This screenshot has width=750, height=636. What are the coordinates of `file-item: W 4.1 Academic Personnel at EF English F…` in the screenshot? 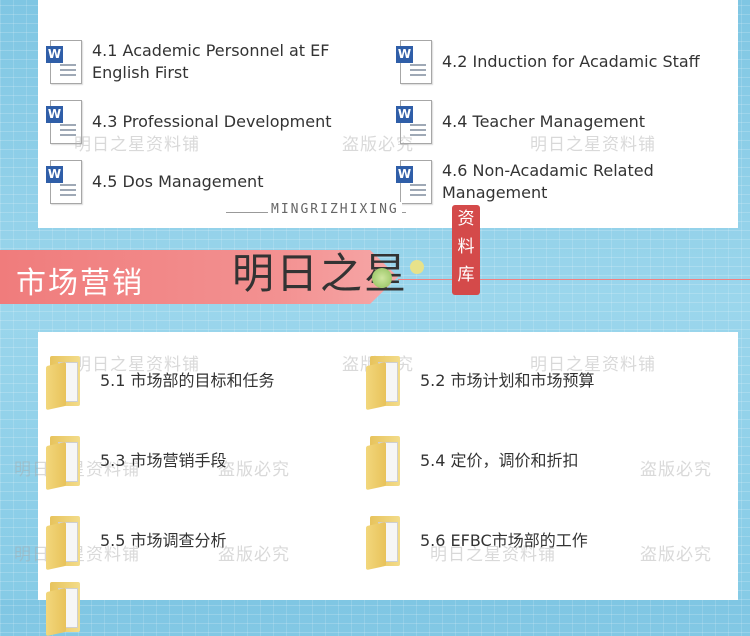 It's located at (196, 62).